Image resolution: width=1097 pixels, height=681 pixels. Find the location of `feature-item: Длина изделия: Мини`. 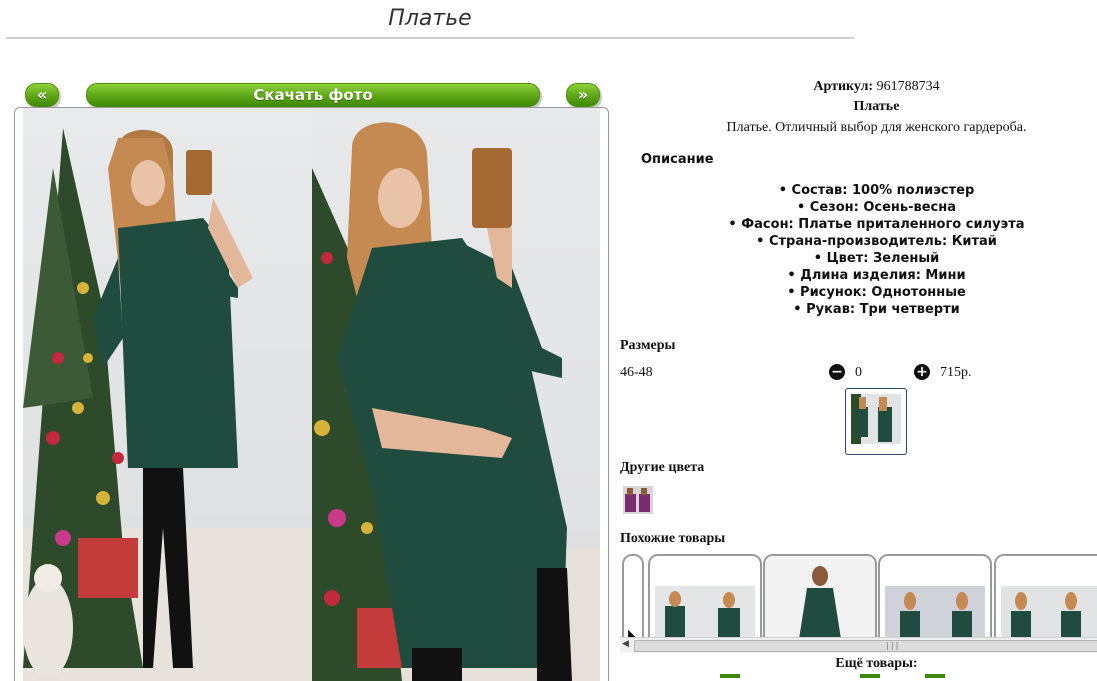

feature-item: Длина изделия: Мини is located at coordinates (858, 275).